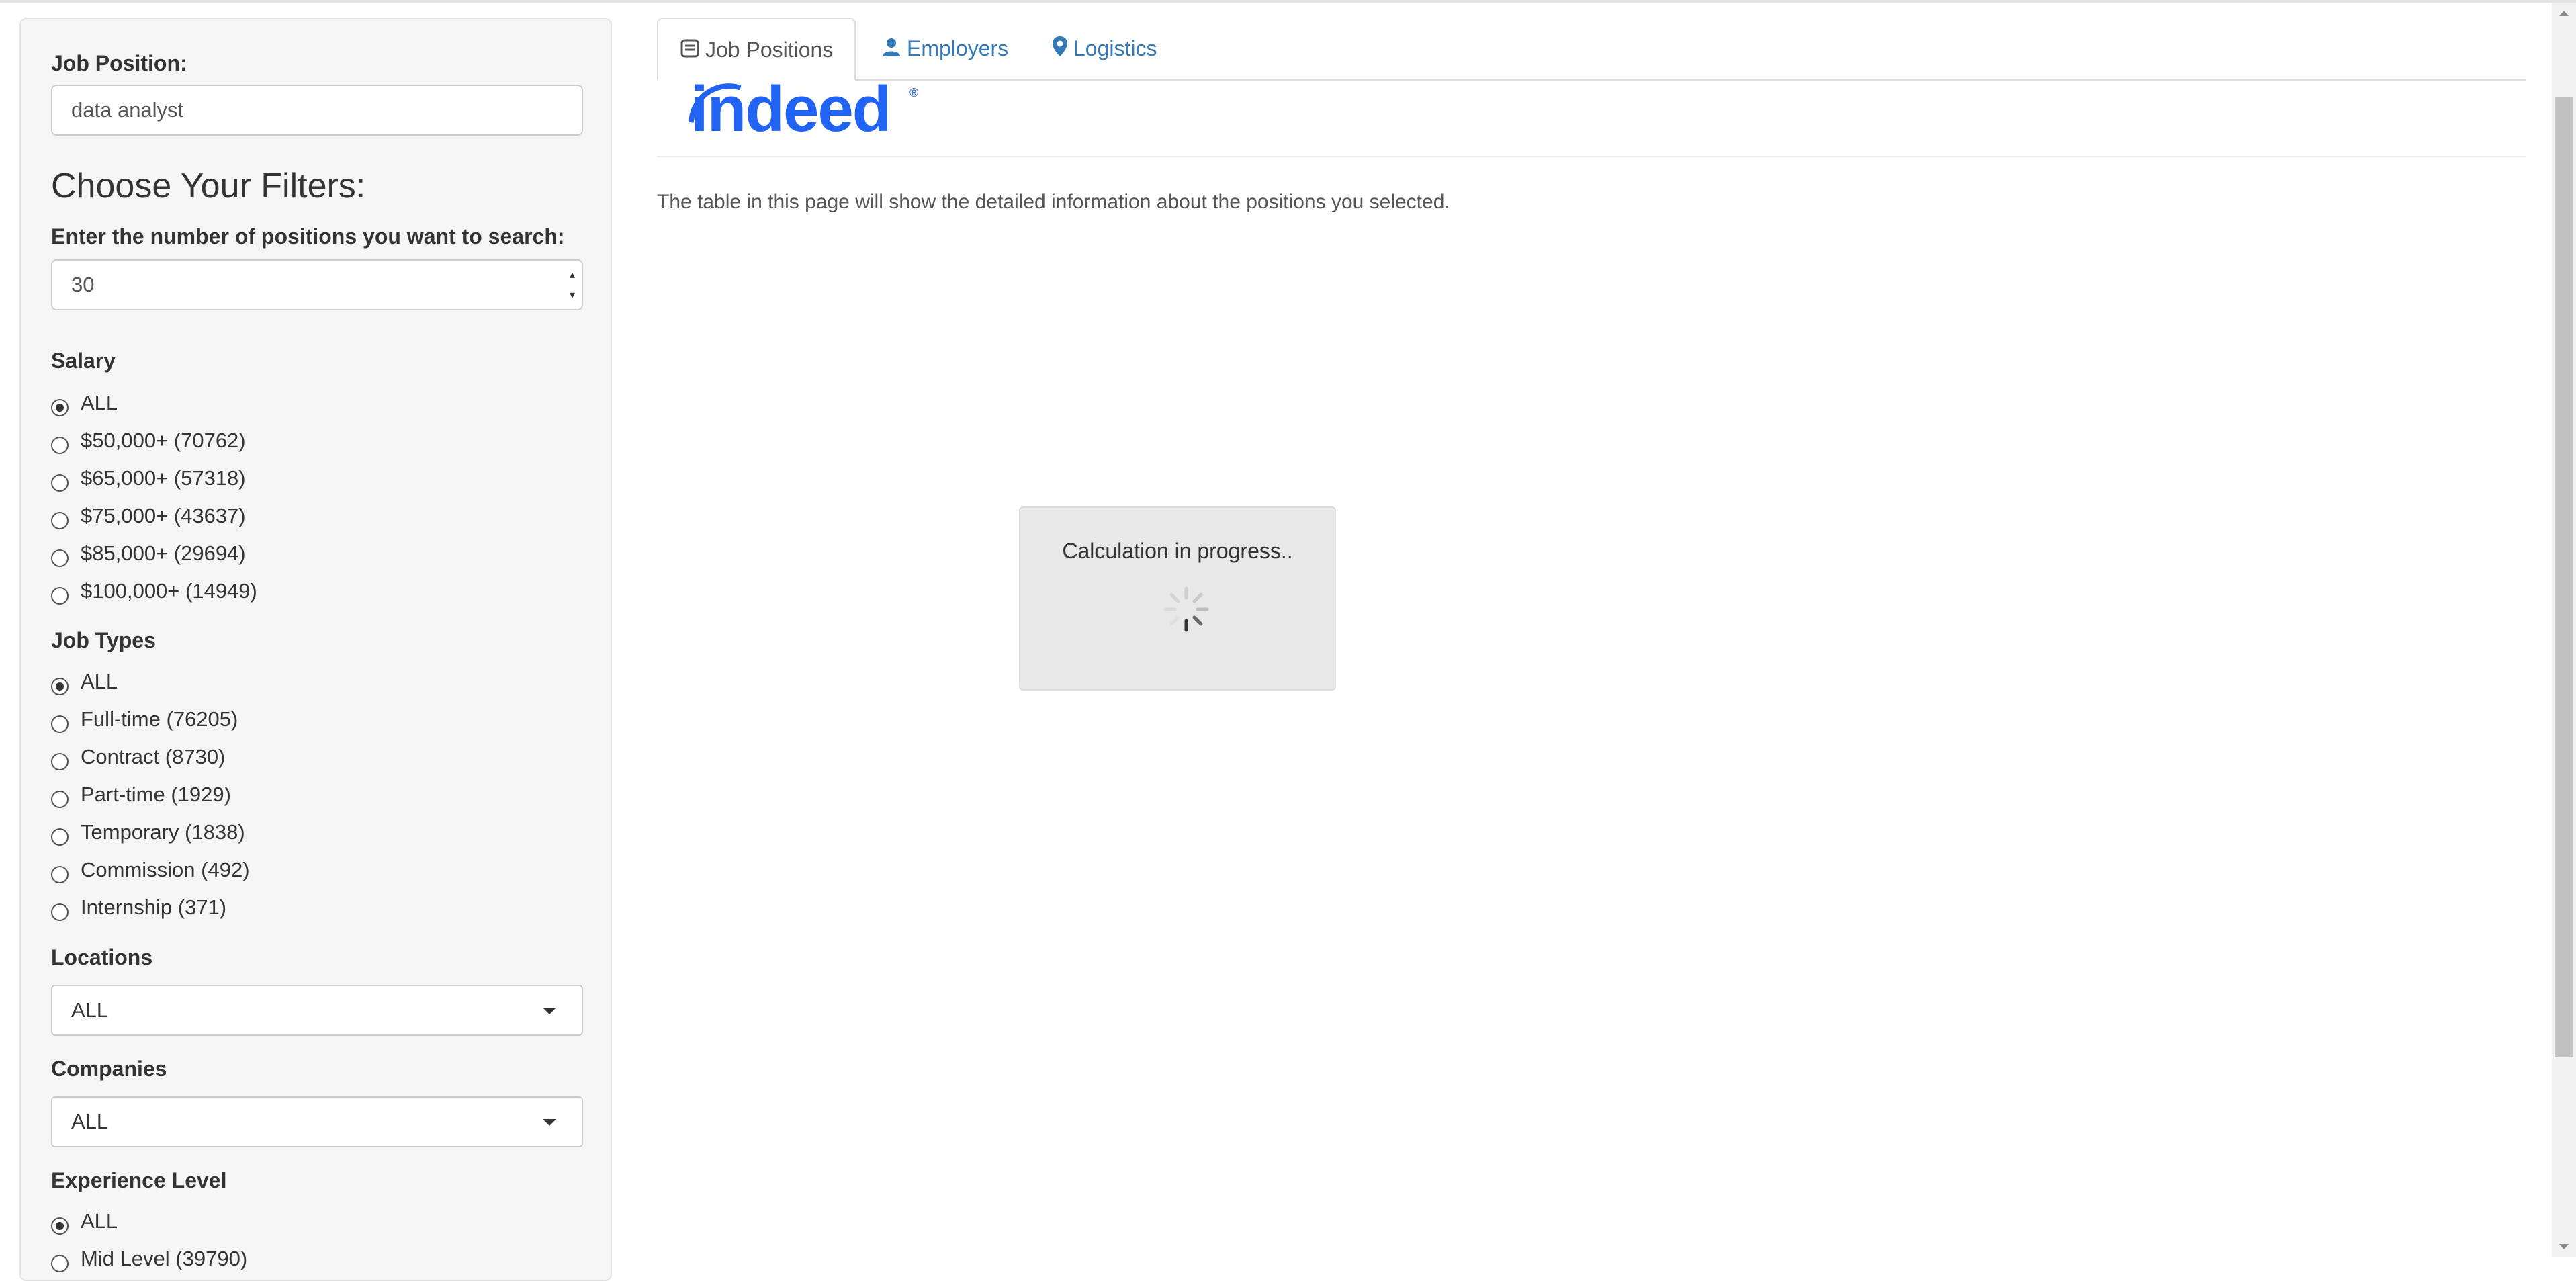 This screenshot has height=1281, width=2576. Describe the element at coordinates (60, 1226) in the screenshot. I see `experience-radio` at that location.